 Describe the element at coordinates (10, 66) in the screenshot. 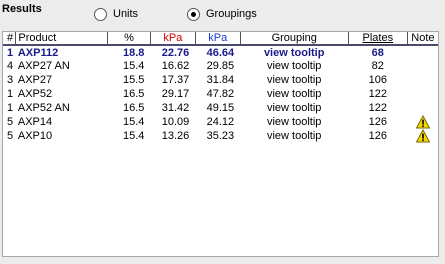

I see `row-number: 4` at that location.